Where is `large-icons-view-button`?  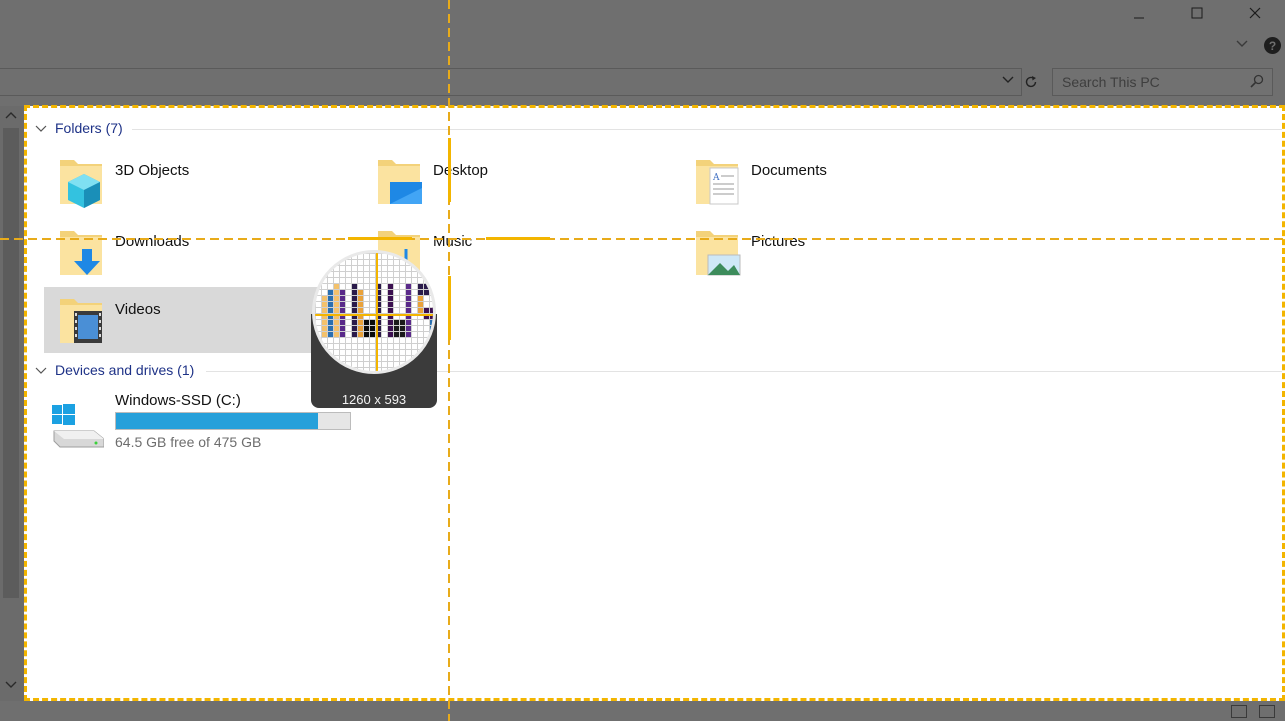
large-icons-view-button is located at coordinates (1267, 711).